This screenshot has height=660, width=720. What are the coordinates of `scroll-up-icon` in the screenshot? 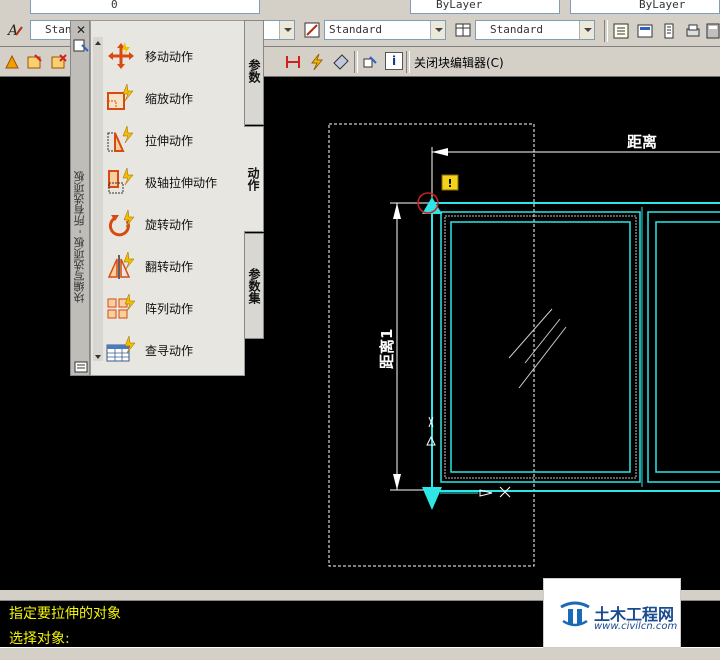 It's located at (98, 42).